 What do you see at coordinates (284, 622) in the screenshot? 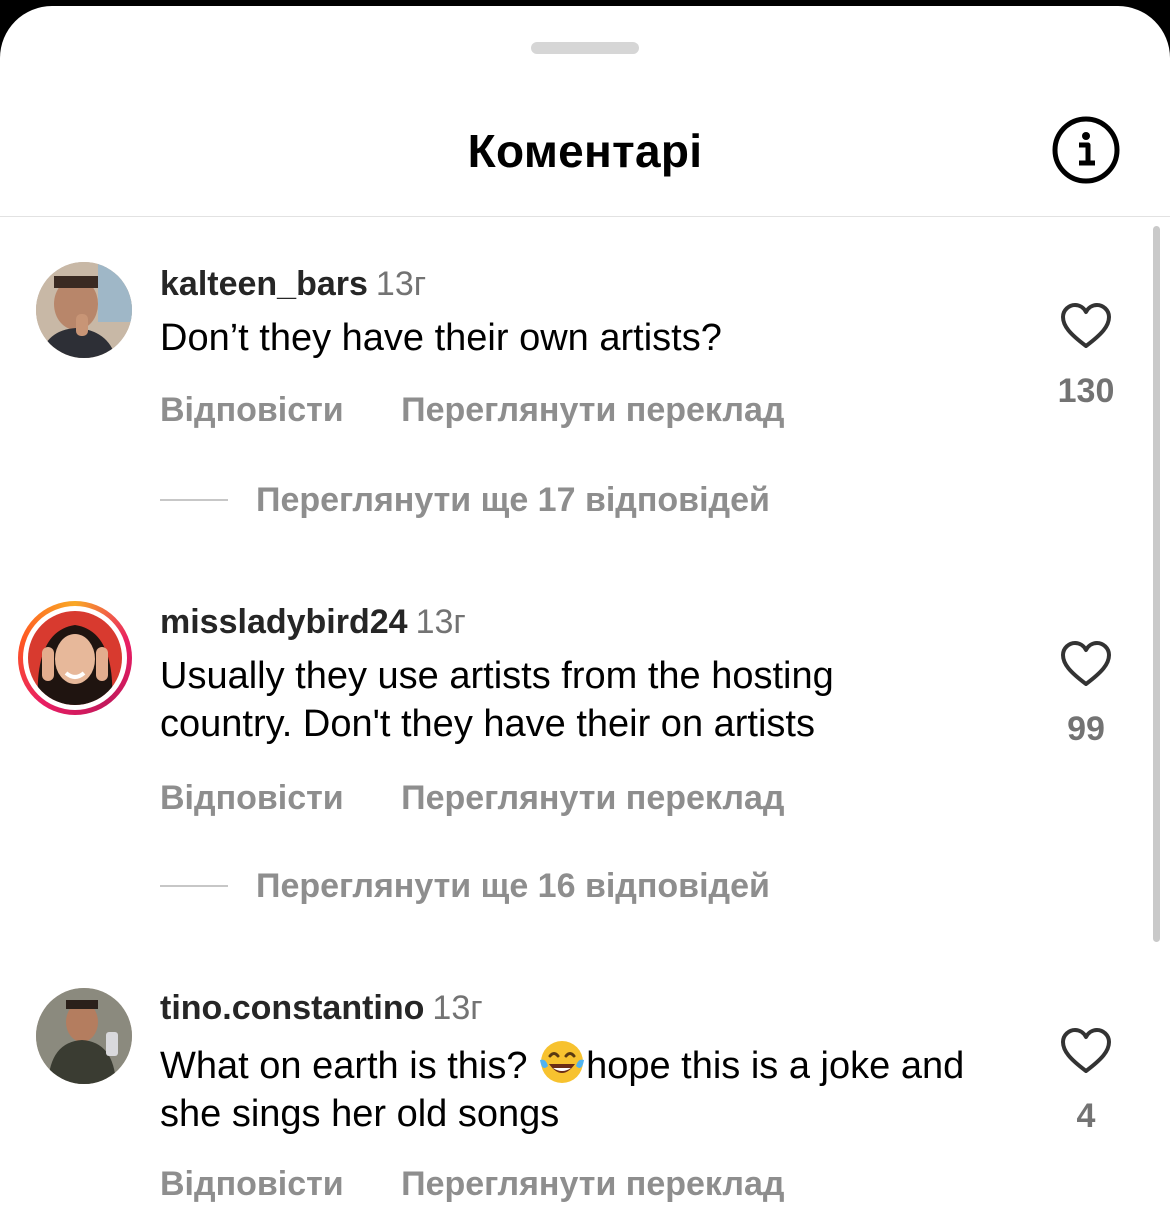
I see `username: missladybird24` at bounding box center [284, 622].